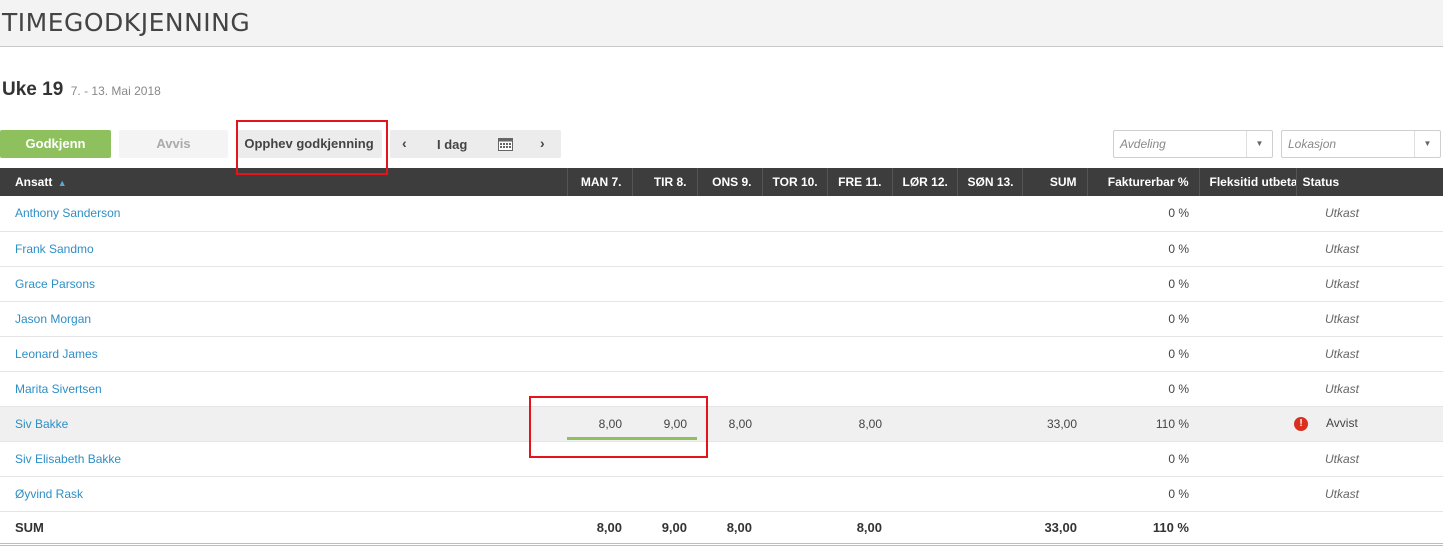  I want to click on week-date-range: 7. - 13. Mai 2018, so click(115, 91).